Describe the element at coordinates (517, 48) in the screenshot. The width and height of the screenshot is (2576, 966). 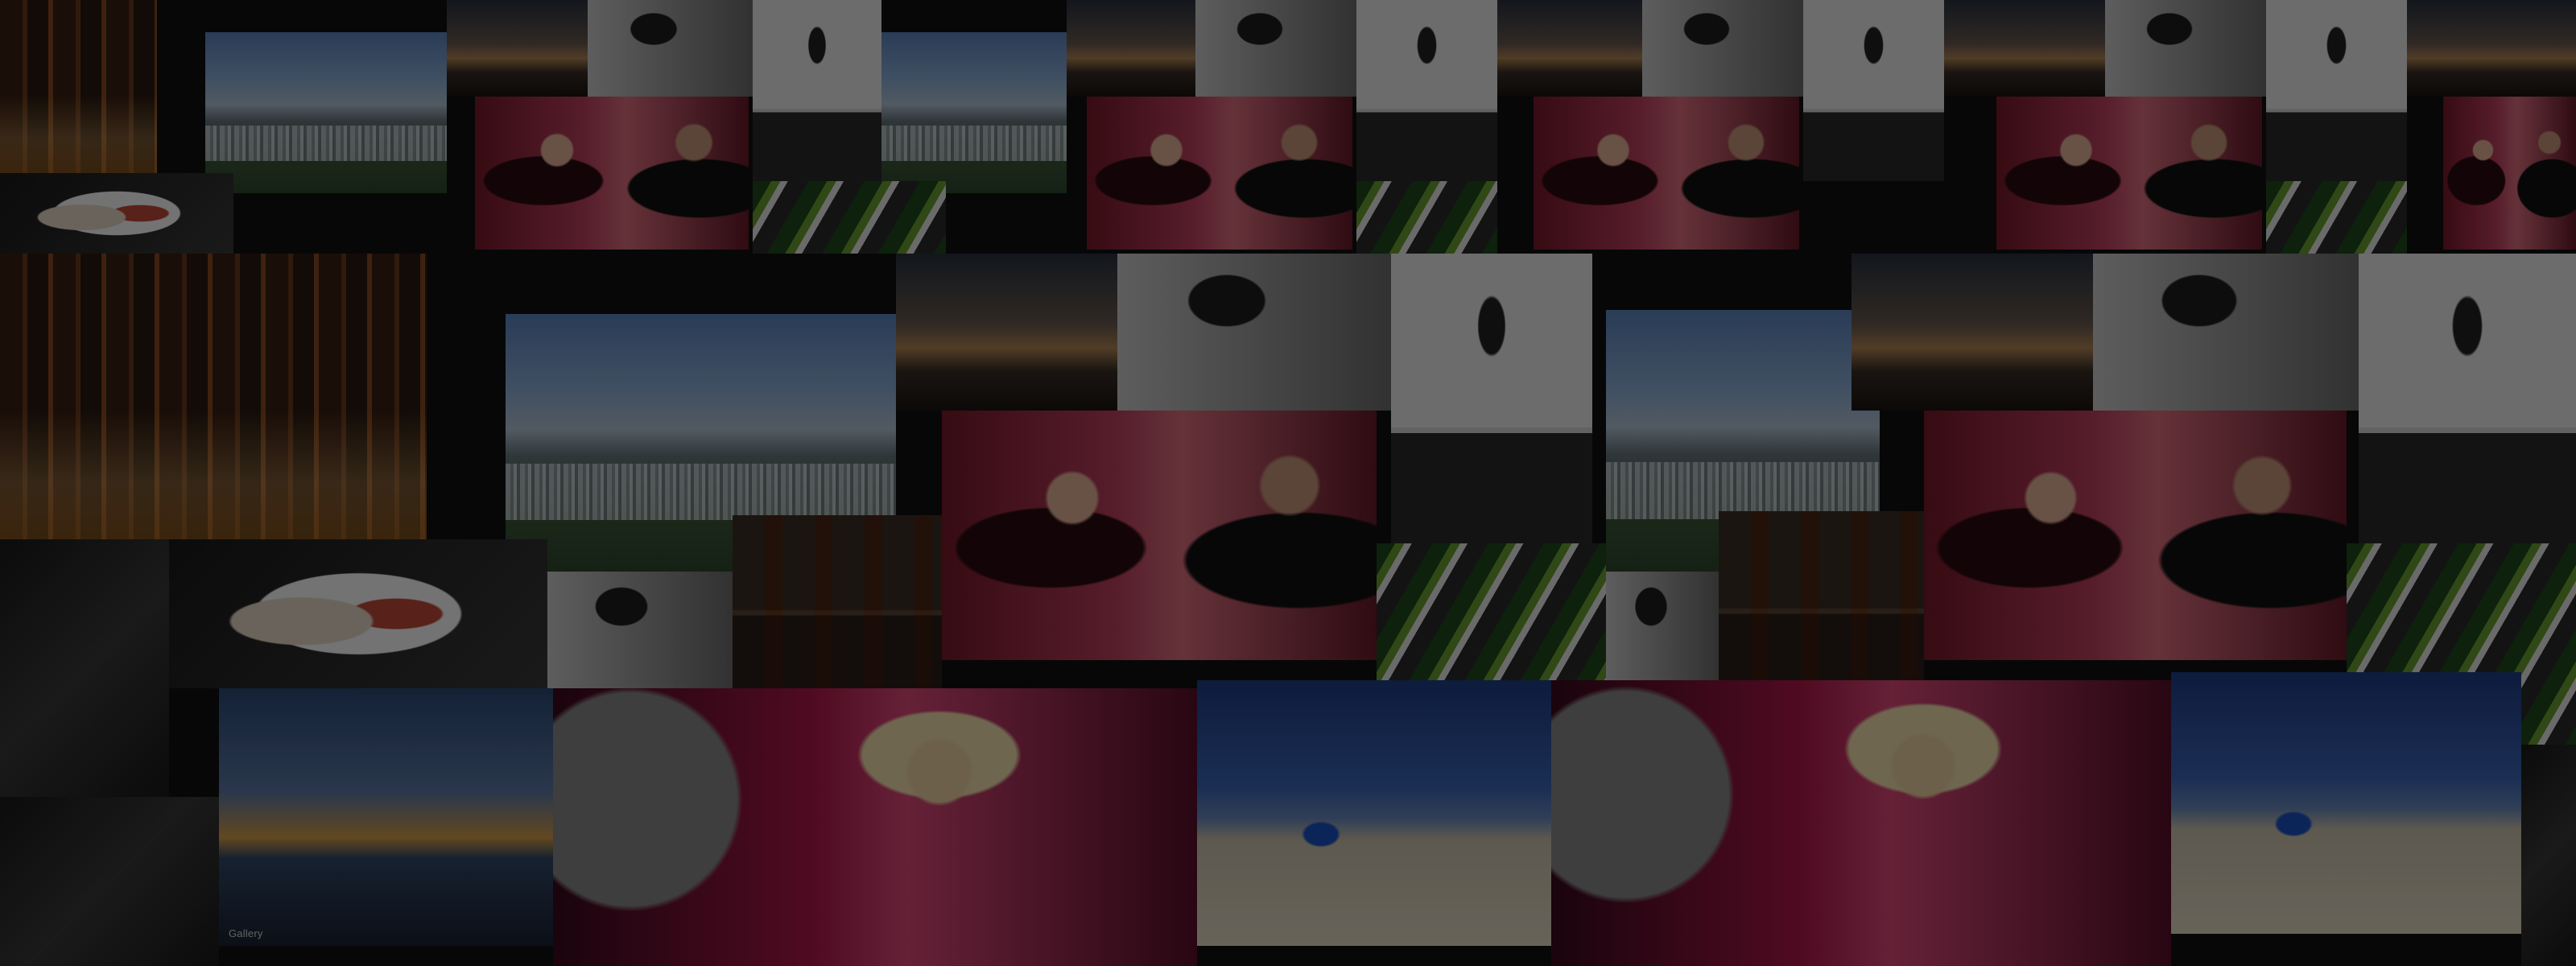
I see `sunset-tile` at that location.